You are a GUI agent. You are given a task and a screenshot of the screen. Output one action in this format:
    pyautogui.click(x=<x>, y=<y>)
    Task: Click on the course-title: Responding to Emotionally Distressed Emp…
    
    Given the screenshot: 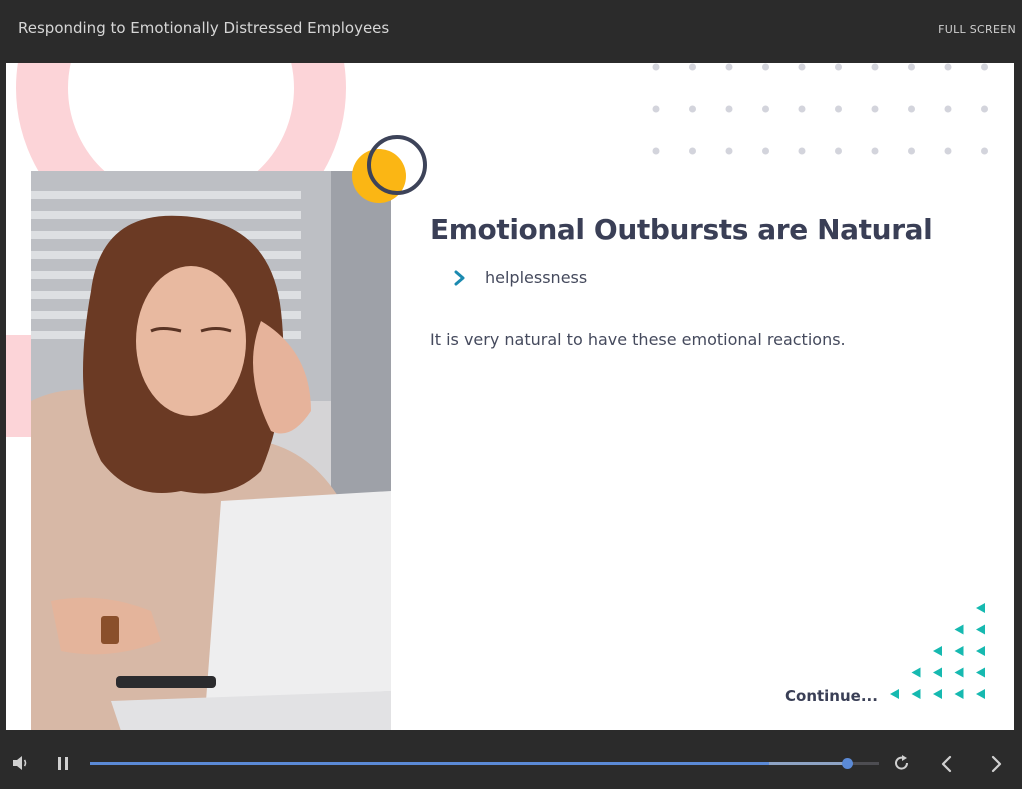 What is the action you would take?
    pyautogui.click(x=204, y=28)
    